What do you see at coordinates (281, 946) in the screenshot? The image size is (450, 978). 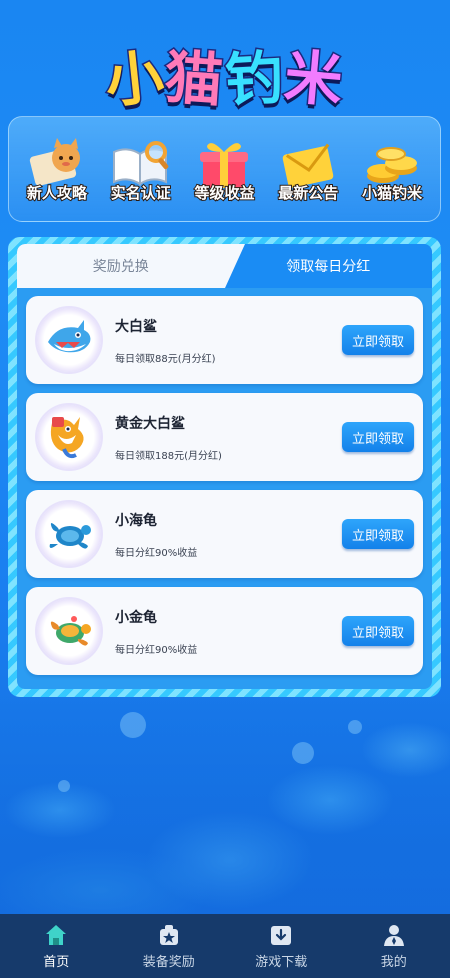 I see `nav-download: 游戏下载` at bounding box center [281, 946].